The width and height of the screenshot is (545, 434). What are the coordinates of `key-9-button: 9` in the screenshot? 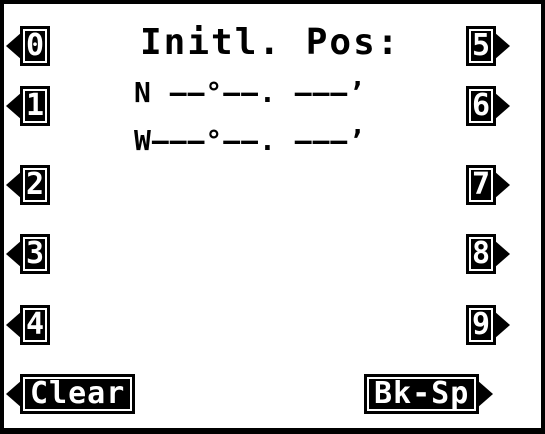 It's located at (488, 325).